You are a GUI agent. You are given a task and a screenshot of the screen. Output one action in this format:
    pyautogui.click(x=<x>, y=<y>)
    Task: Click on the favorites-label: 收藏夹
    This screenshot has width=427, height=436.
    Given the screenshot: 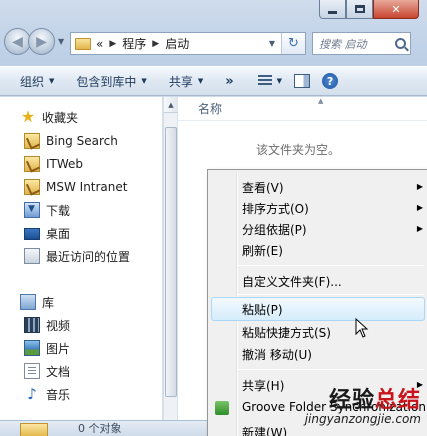 What is the action you would take?
    pyautogui.click(x=60, y=117)
    